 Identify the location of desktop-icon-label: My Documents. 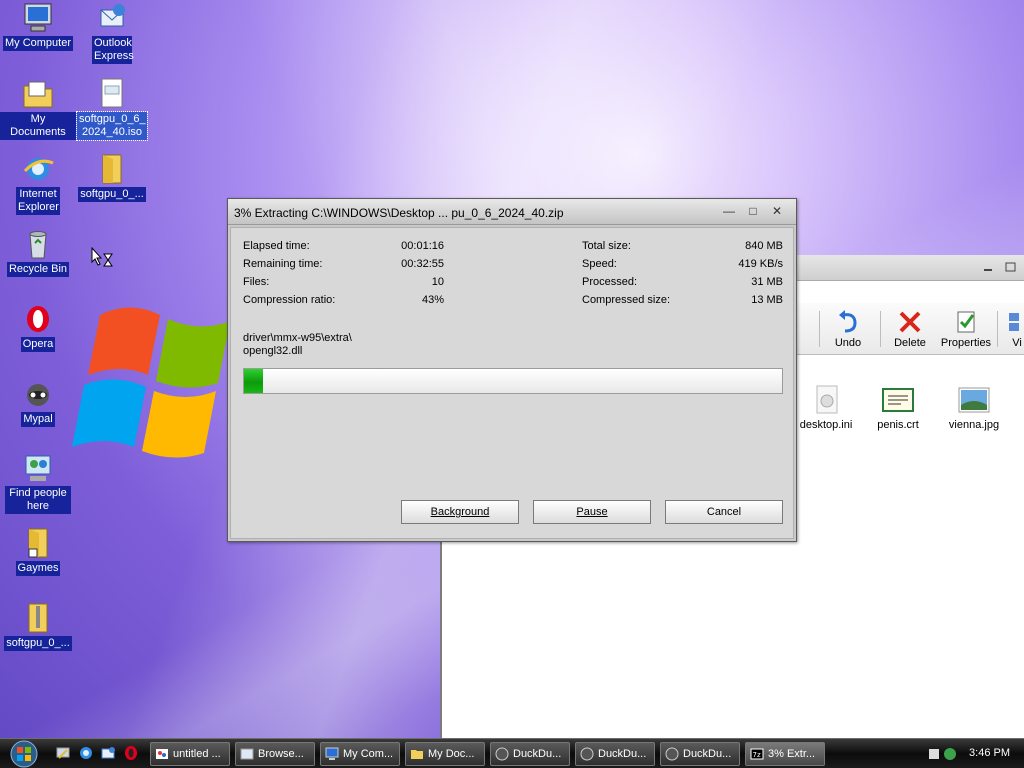
(38, 126).